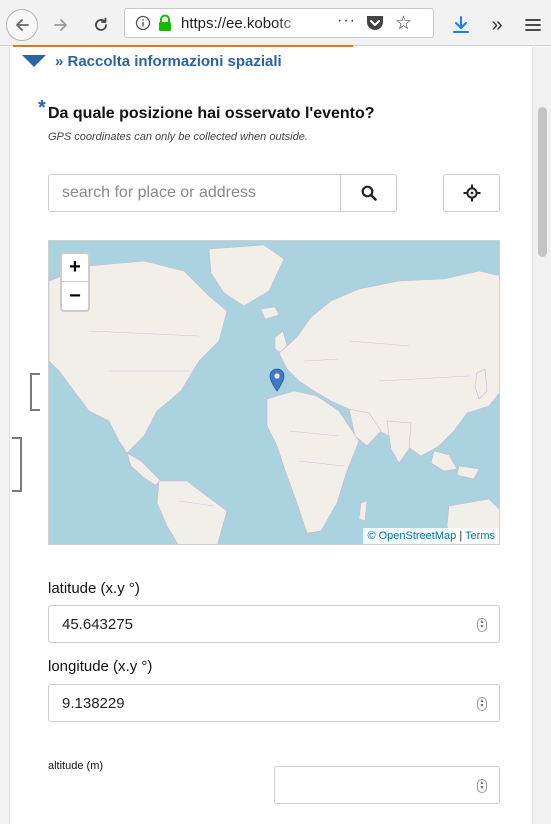 The width and height of the screenshot is (551, 824). Describe the element at coordinates (497, 25) in the screenshot. I see `overflow-button: »` at that location.